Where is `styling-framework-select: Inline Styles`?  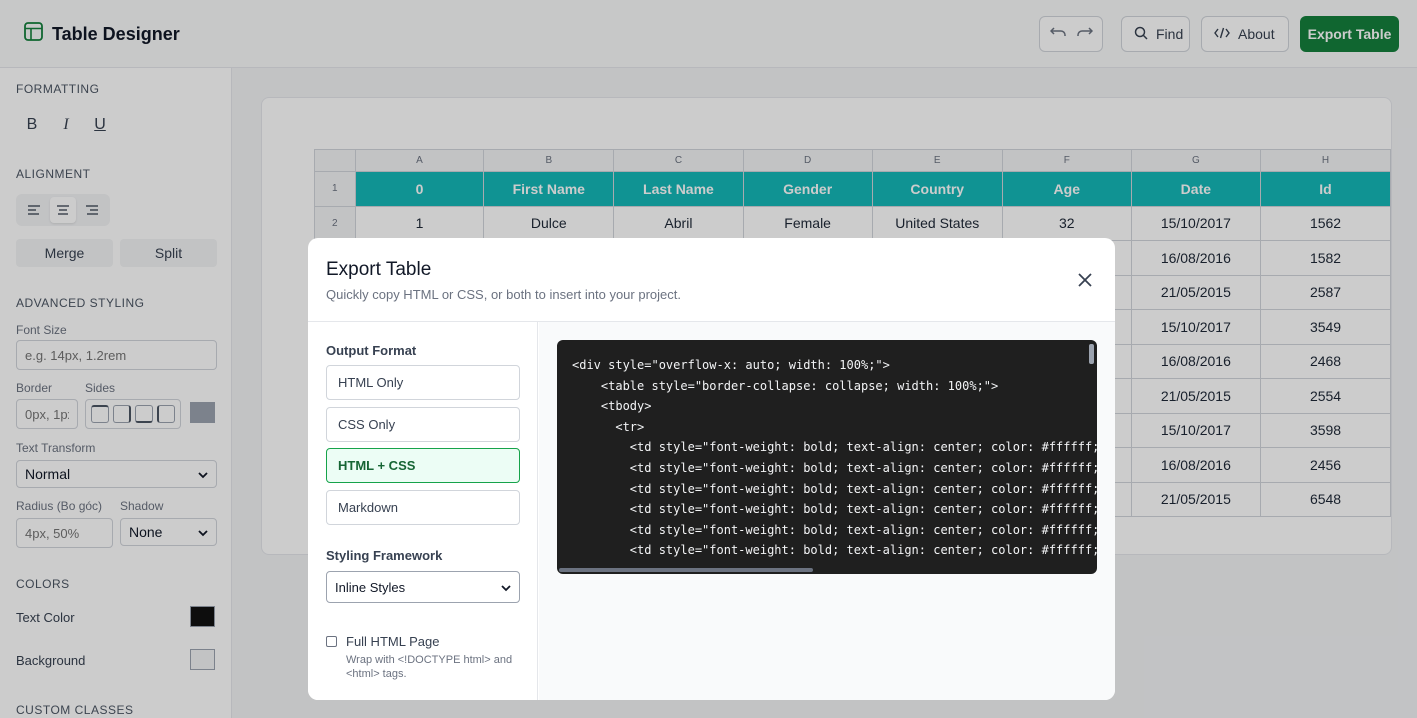 styling-framework-select: Inline Styles is located at coordinates (423, 587).